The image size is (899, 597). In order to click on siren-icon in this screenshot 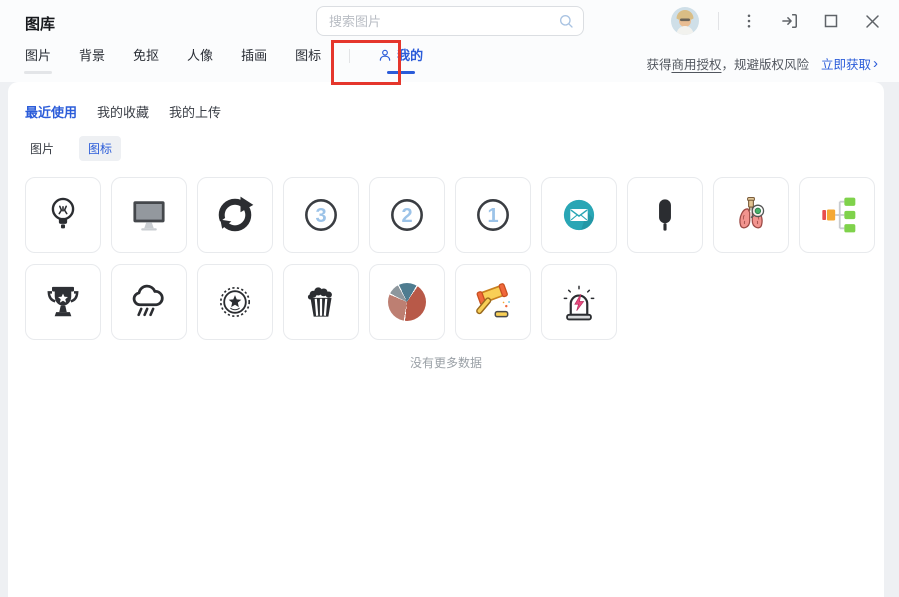, I will do `click(579, 302)`.